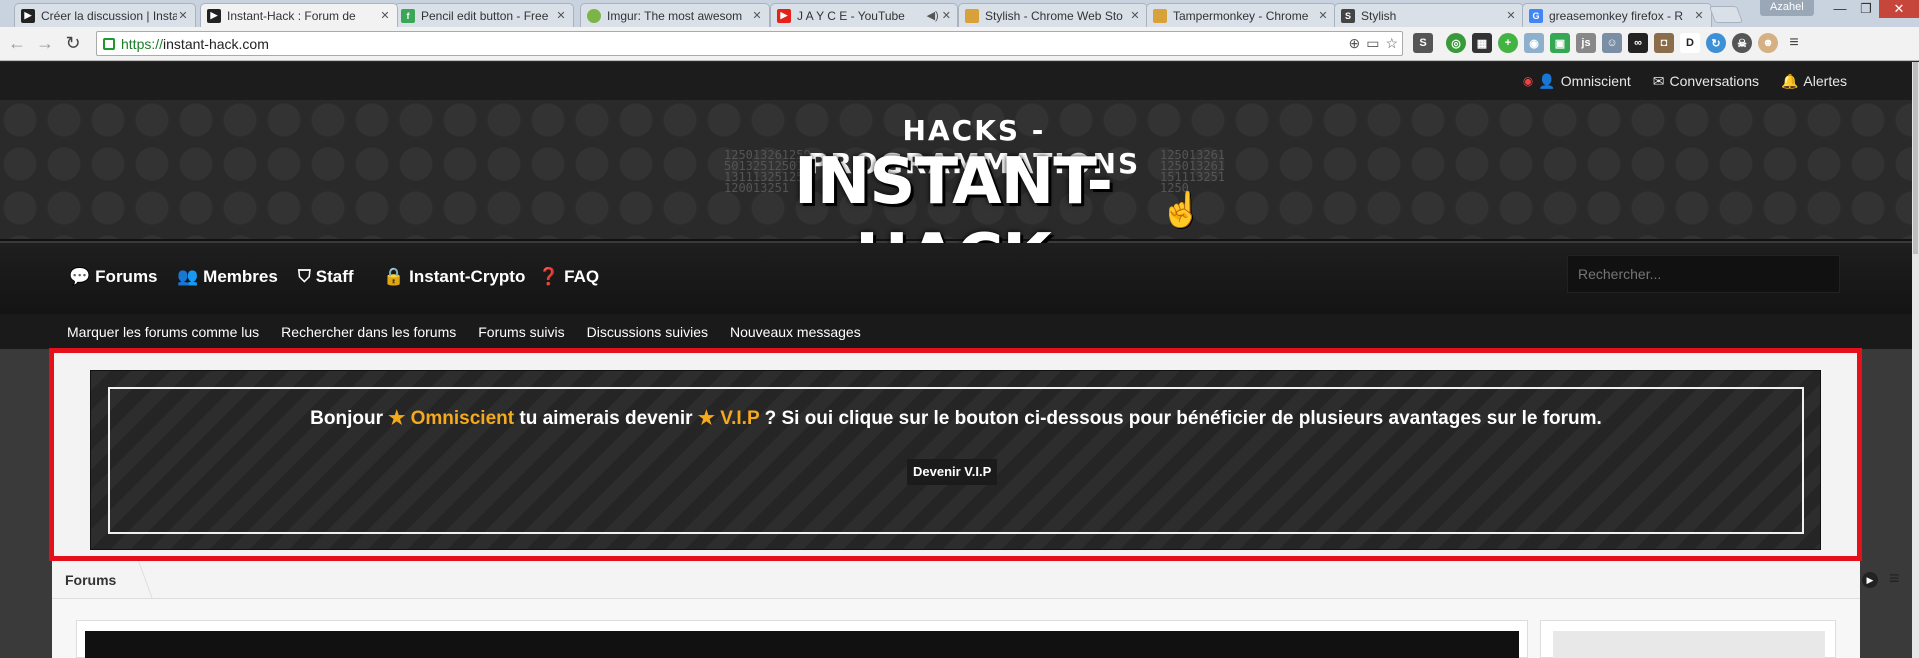 Image resolution: width=1919 pixels, height=658 pixels. What do you see at coordinates (1372, 43) in the screenshot?
I see `cast-icon: ▭` at bounding box center [1372, 43].